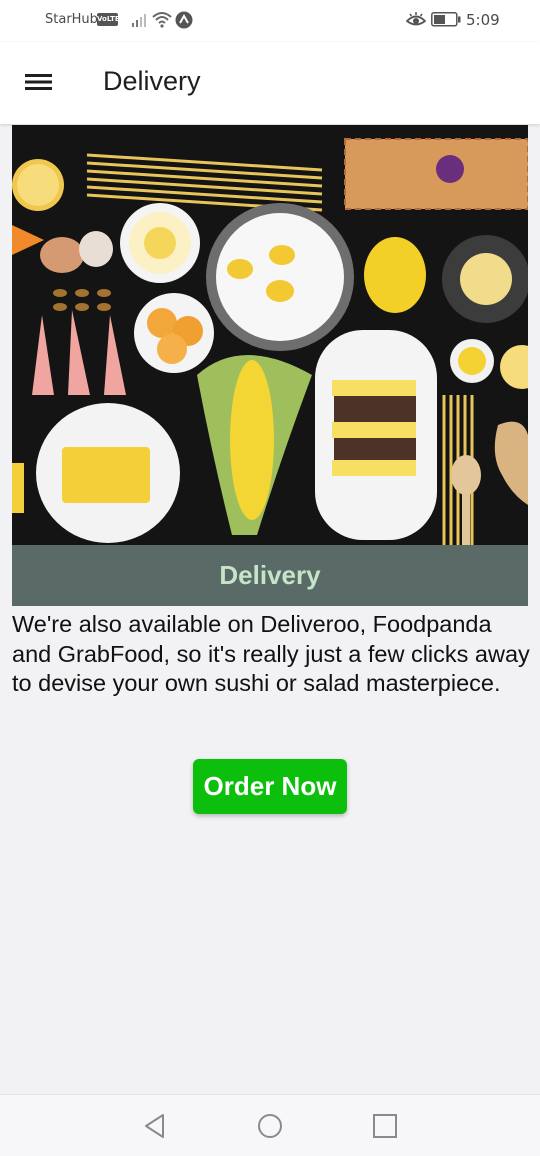 This screenshot has height=1156, width=540. What do you see at coordinates (71, 19) in the screenshot?
I see `carrier-name: StarHub` at bounding box center [71, 19].